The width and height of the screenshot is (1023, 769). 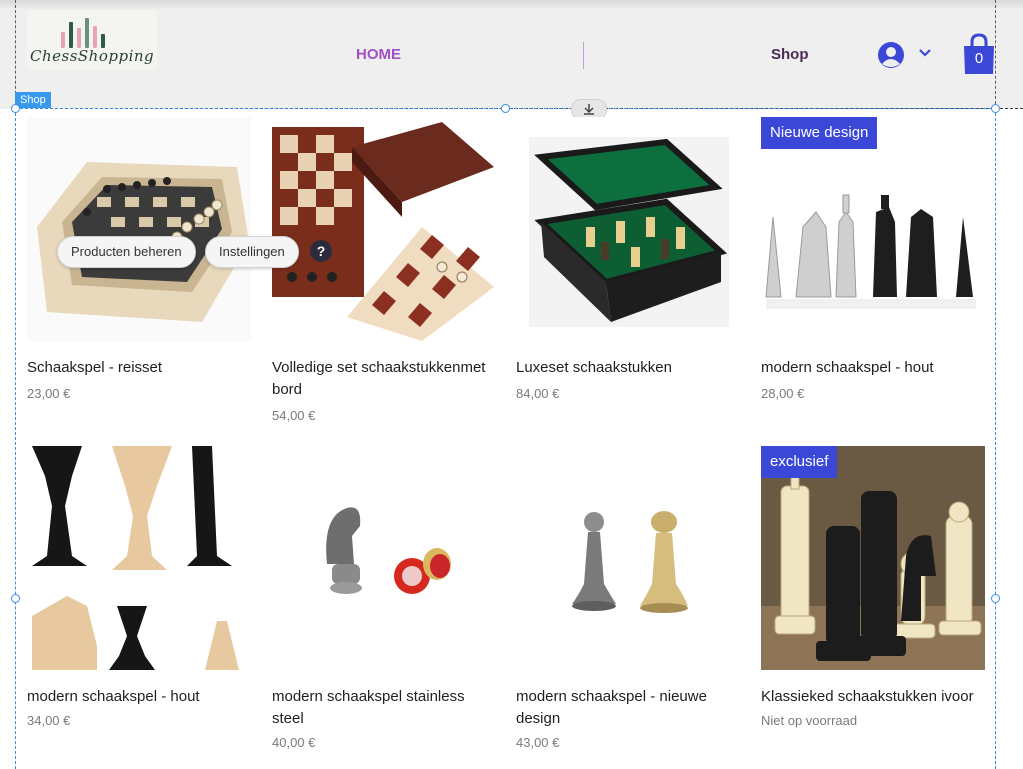 What do you see at coordinates (809, 720) in the screenshot?
I see `product-stock-status: Niet op voorraad` at bounding box center [809, 720].